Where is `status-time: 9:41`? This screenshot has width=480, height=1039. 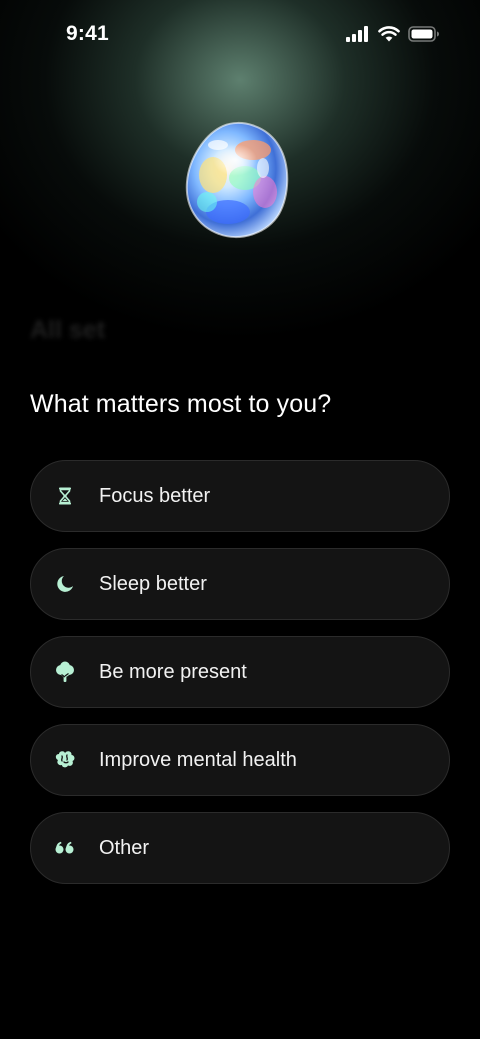
status-time: 9:41 is located at coordinates (87, 33).